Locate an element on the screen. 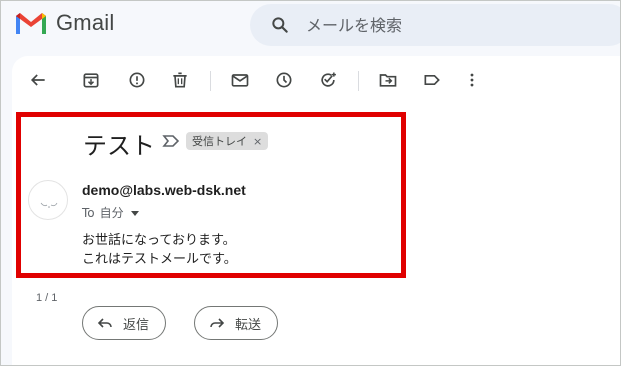 This screenshot has height=366, width=621. reply-button: 返信 is located at coordinates (124, 323).